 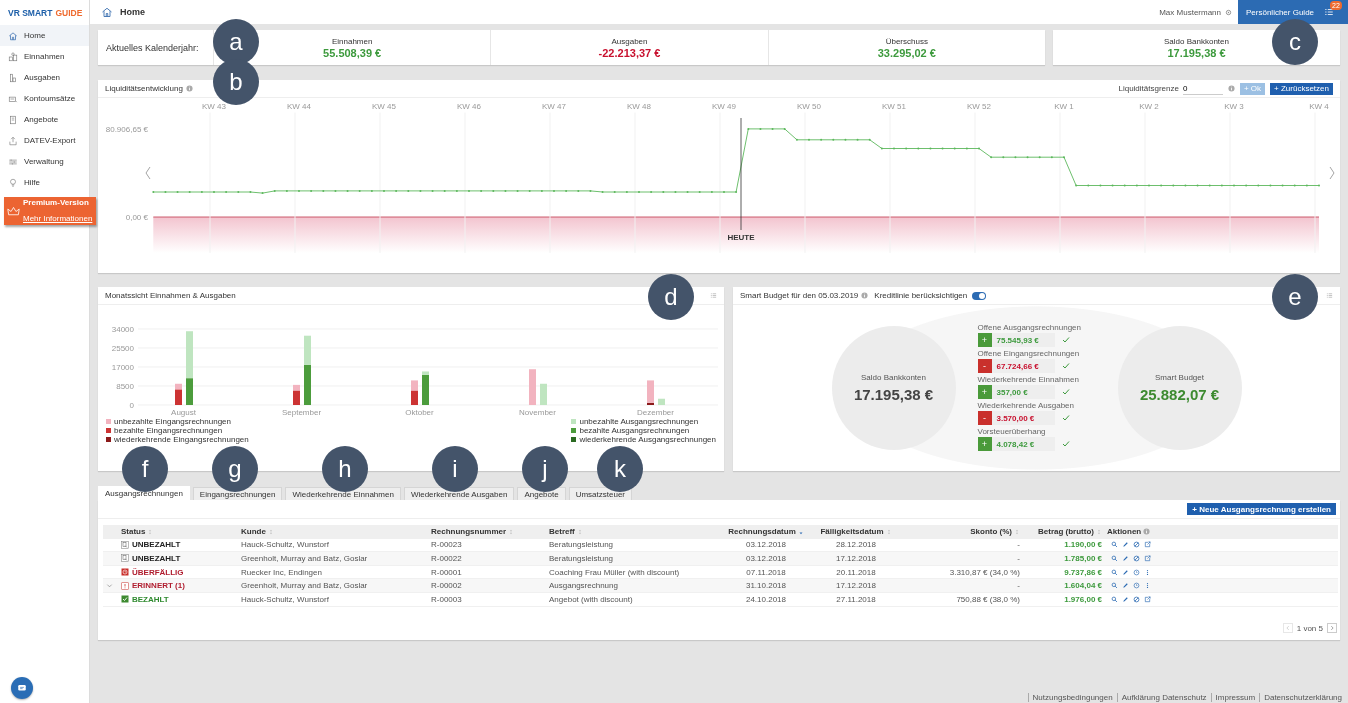 What do you see at coordinates (1261, 509) in the screenshot?
I see `new-invoice-button: + Neue Ausgangsrechnung erstellen` at bounding box center [1261, 509].